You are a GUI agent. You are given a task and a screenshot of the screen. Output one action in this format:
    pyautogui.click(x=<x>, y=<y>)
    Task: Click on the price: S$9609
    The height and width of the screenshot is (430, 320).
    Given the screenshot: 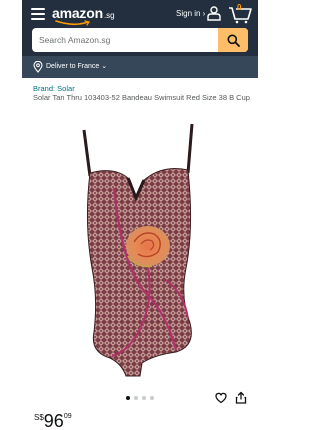 What is the action you would take?
    pyautogui.click(x=53, y=421)
    